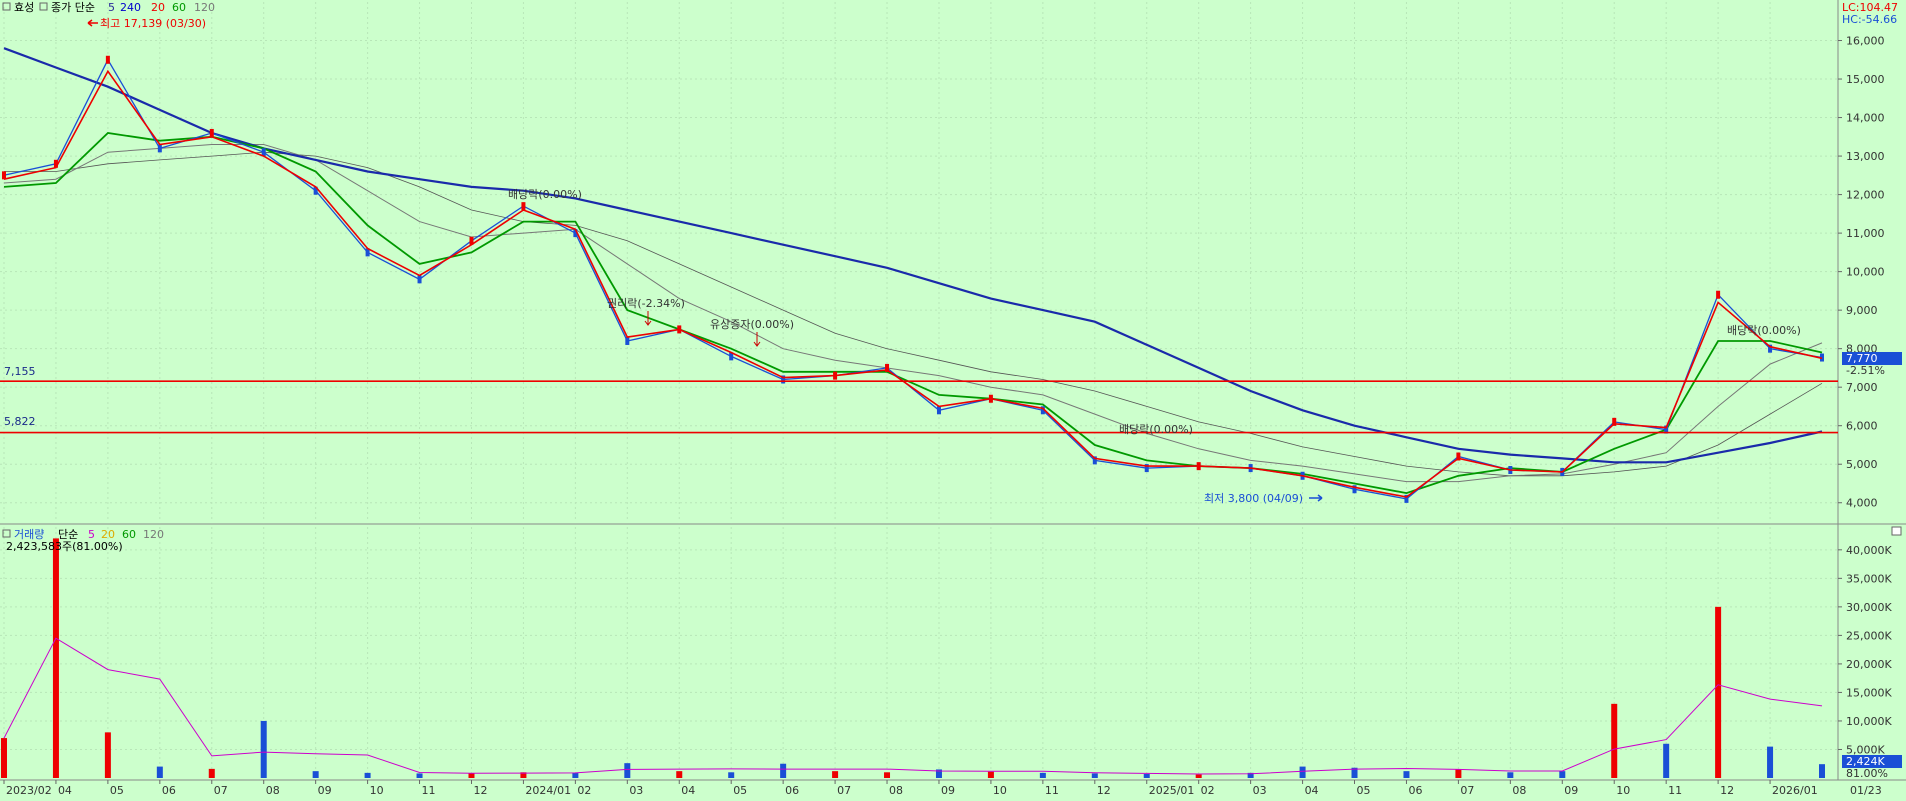 This screenshot has height=801, width=1906. What do you see at coordinates (646, 303) in the screenshot?
I see `exright-annotation: 권리락(-2.34%)` at bounding box center [646, 303].